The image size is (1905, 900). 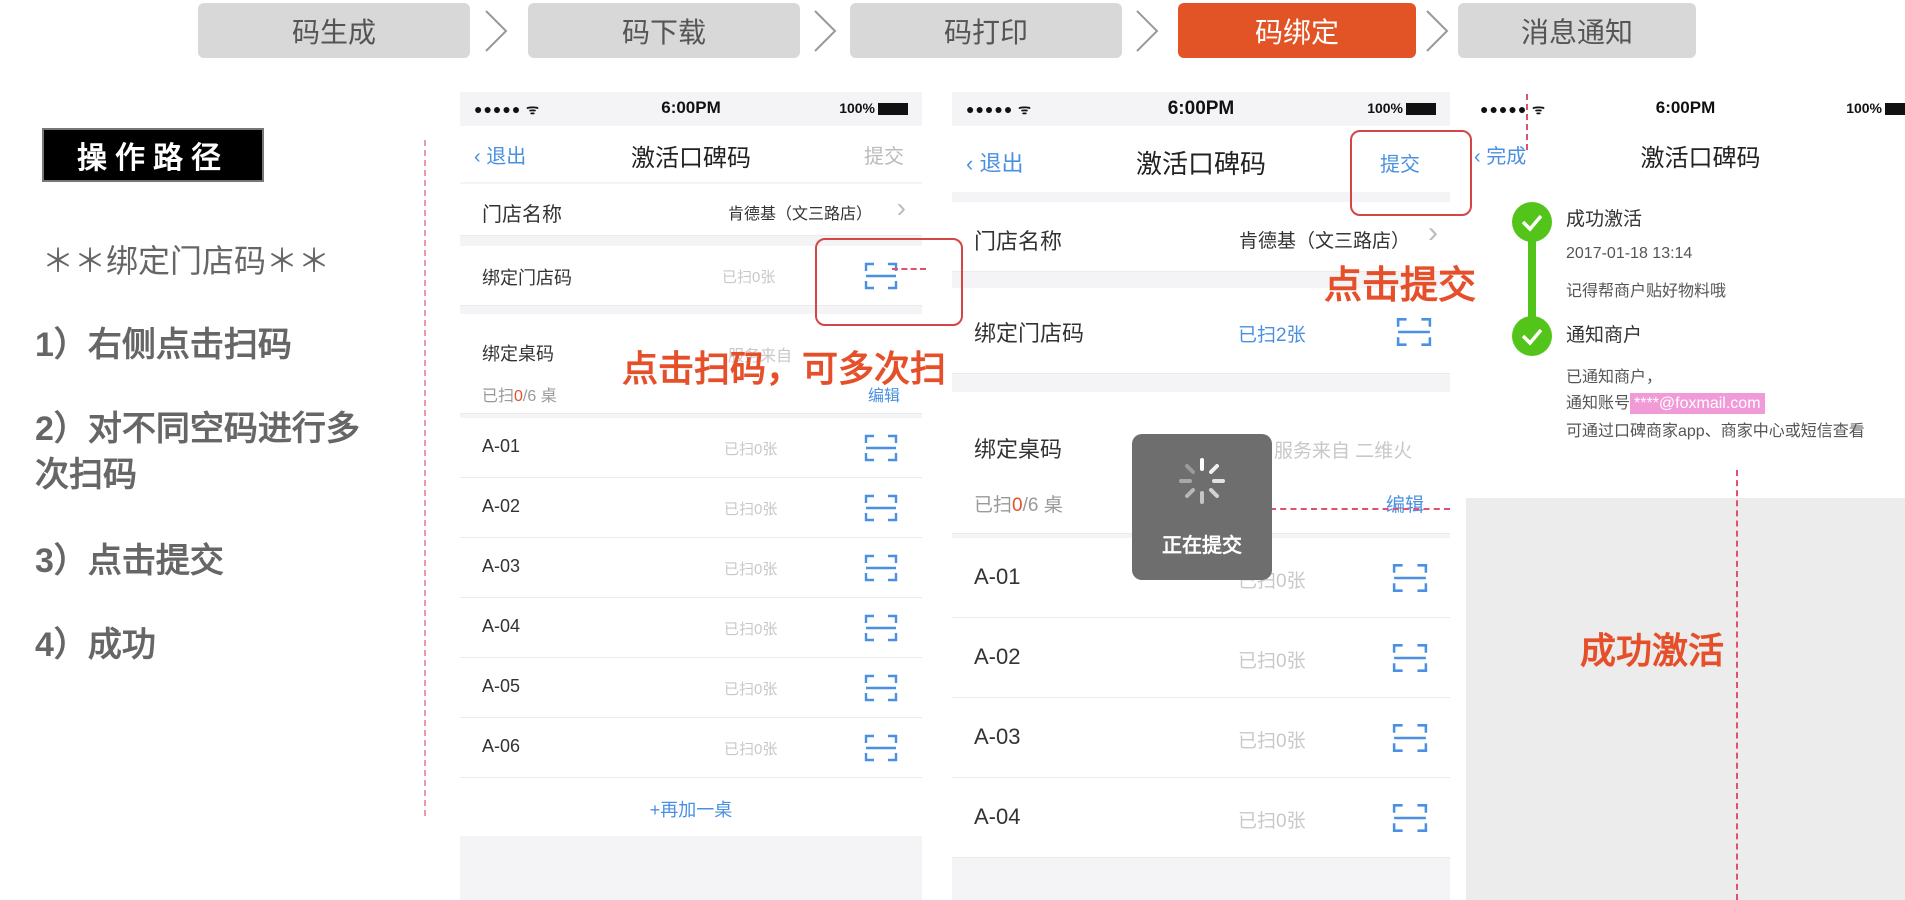 I want to click on bind-table-code-hint: 服务来自 二维火, so click(x=1343, y=451).